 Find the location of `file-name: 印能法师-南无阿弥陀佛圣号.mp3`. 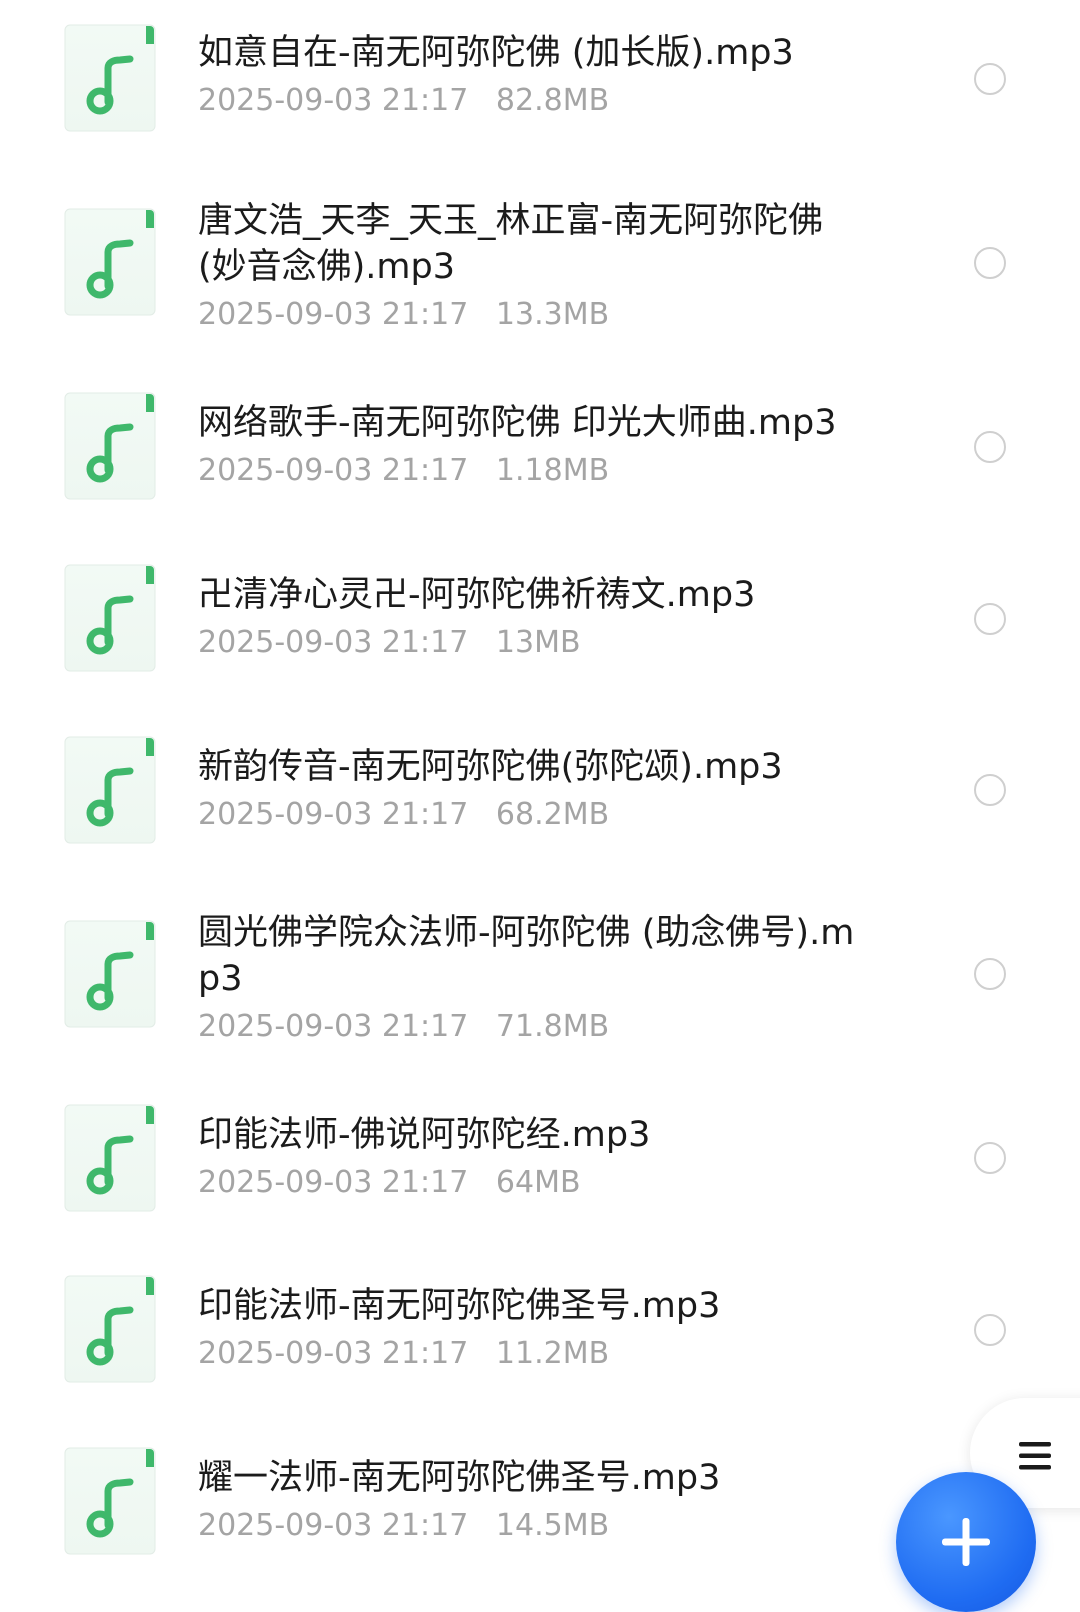

file-name: 印能法师-南无阿弥陀佛圣号.mp3 is located at coordinates (459, 1306).